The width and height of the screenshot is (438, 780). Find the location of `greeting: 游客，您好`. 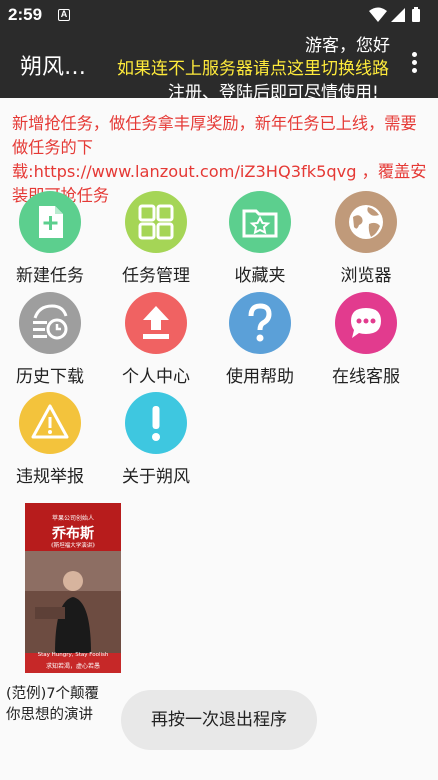

greeting: 游客，您好 is located at coordinates (347, 43).